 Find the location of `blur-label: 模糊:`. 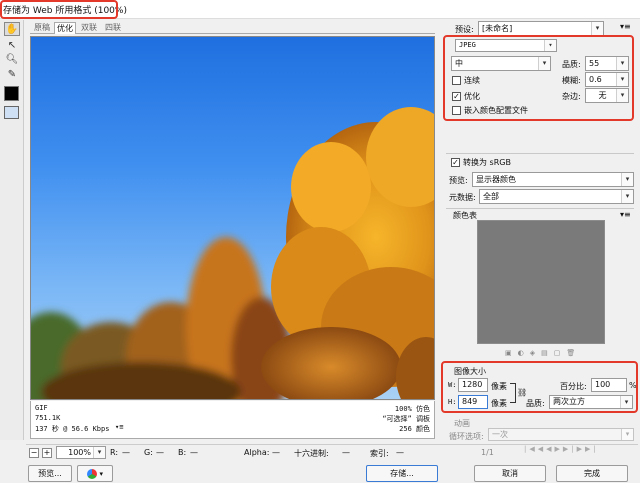

blur-label: 模糊: is located at coordinates (571, 80).